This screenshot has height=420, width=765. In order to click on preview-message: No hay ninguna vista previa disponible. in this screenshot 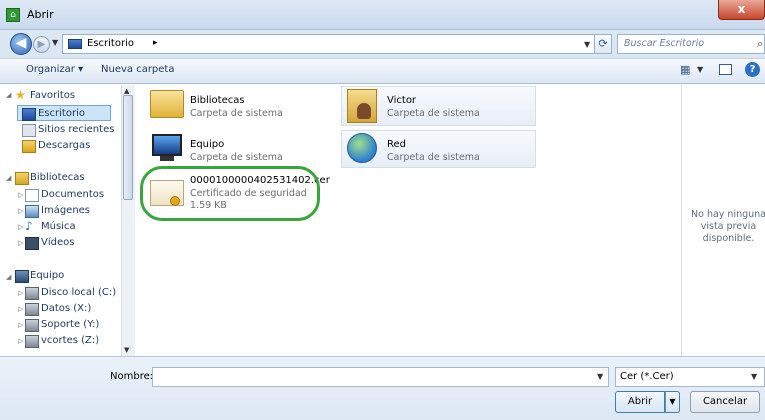, I will do `click(728, 226)`.